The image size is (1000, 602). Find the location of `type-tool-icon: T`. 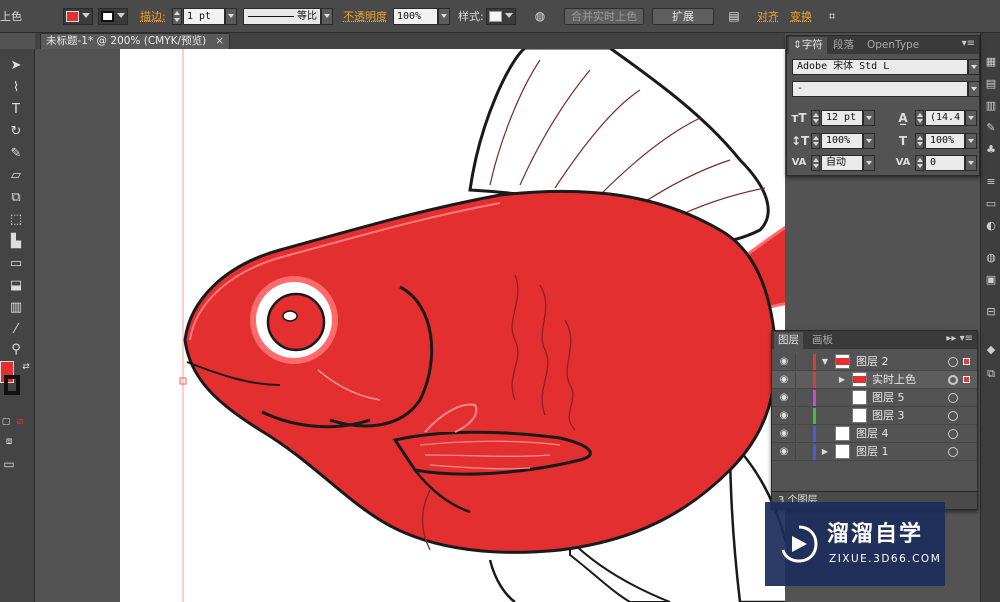

type-tool-icon: T is located at coordinates (16, 110).